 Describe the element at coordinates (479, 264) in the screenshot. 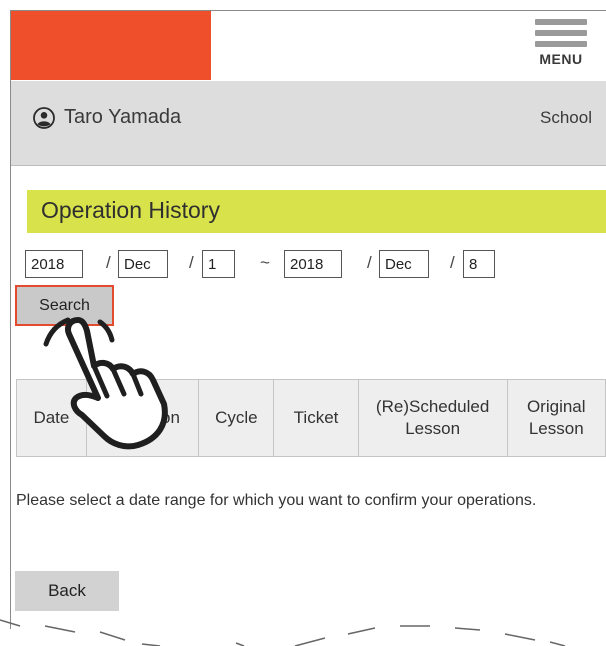

I see `to-day-field: 8` at that location.